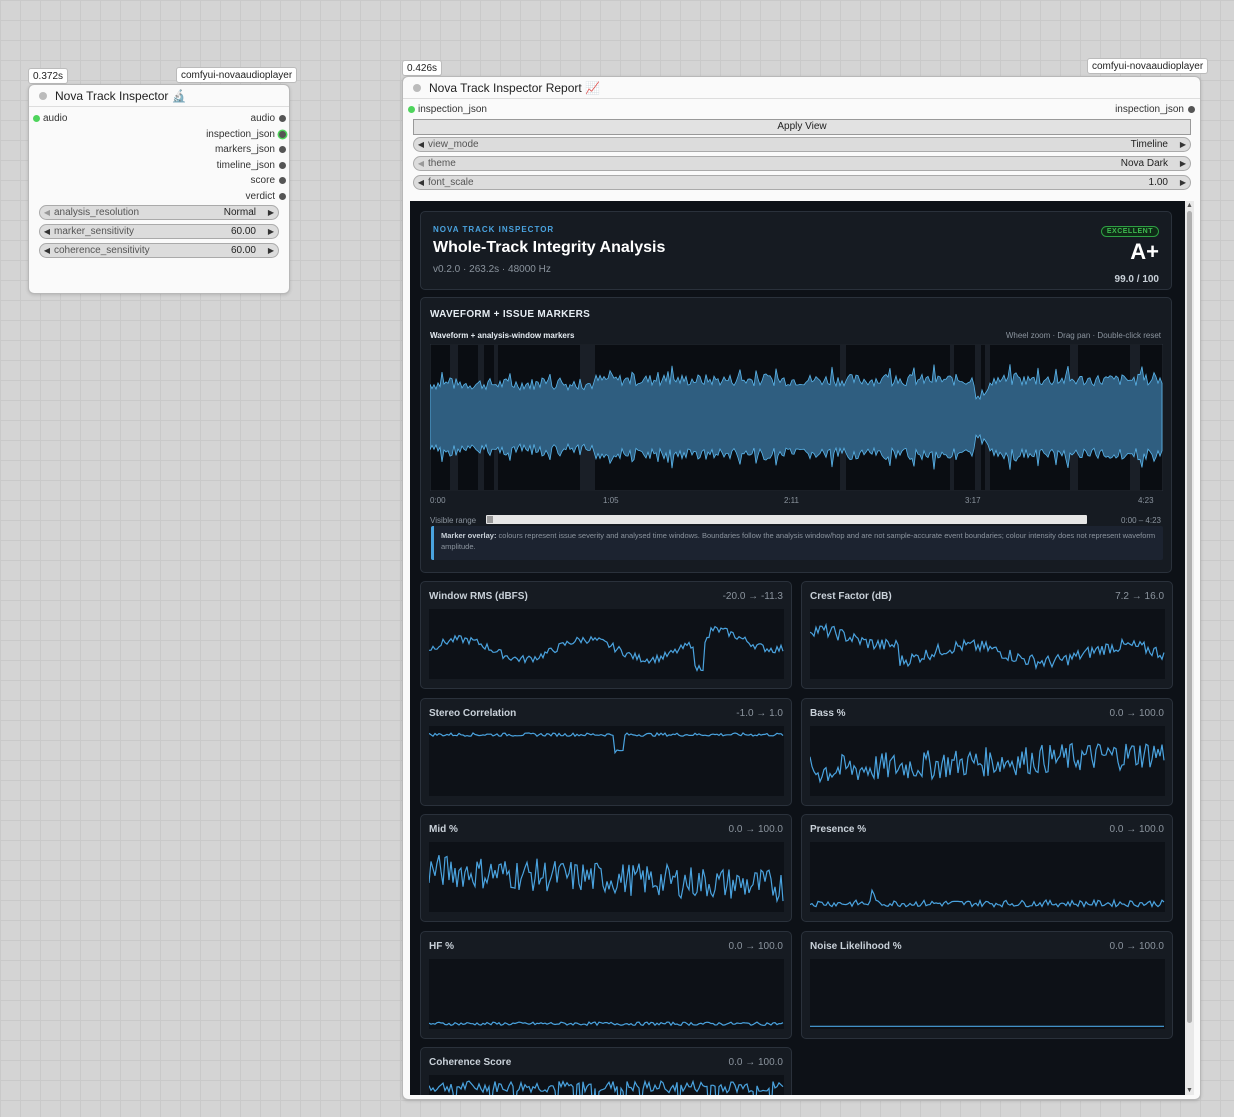 The height and width of the screenshot is (1117, 1234). Describe the element at coordinates (442, 163) in the screenshot. I see `widget-label: theme` at that location.